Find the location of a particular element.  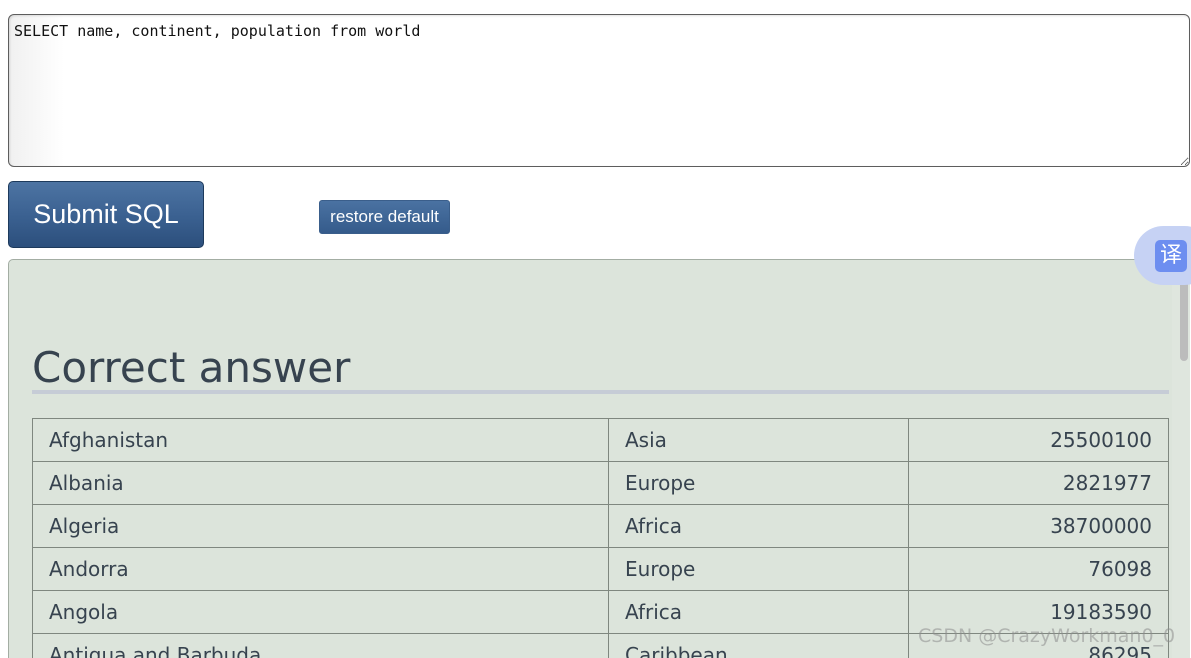

population-cell: 25500100 is located at coordinates (1038, 440).